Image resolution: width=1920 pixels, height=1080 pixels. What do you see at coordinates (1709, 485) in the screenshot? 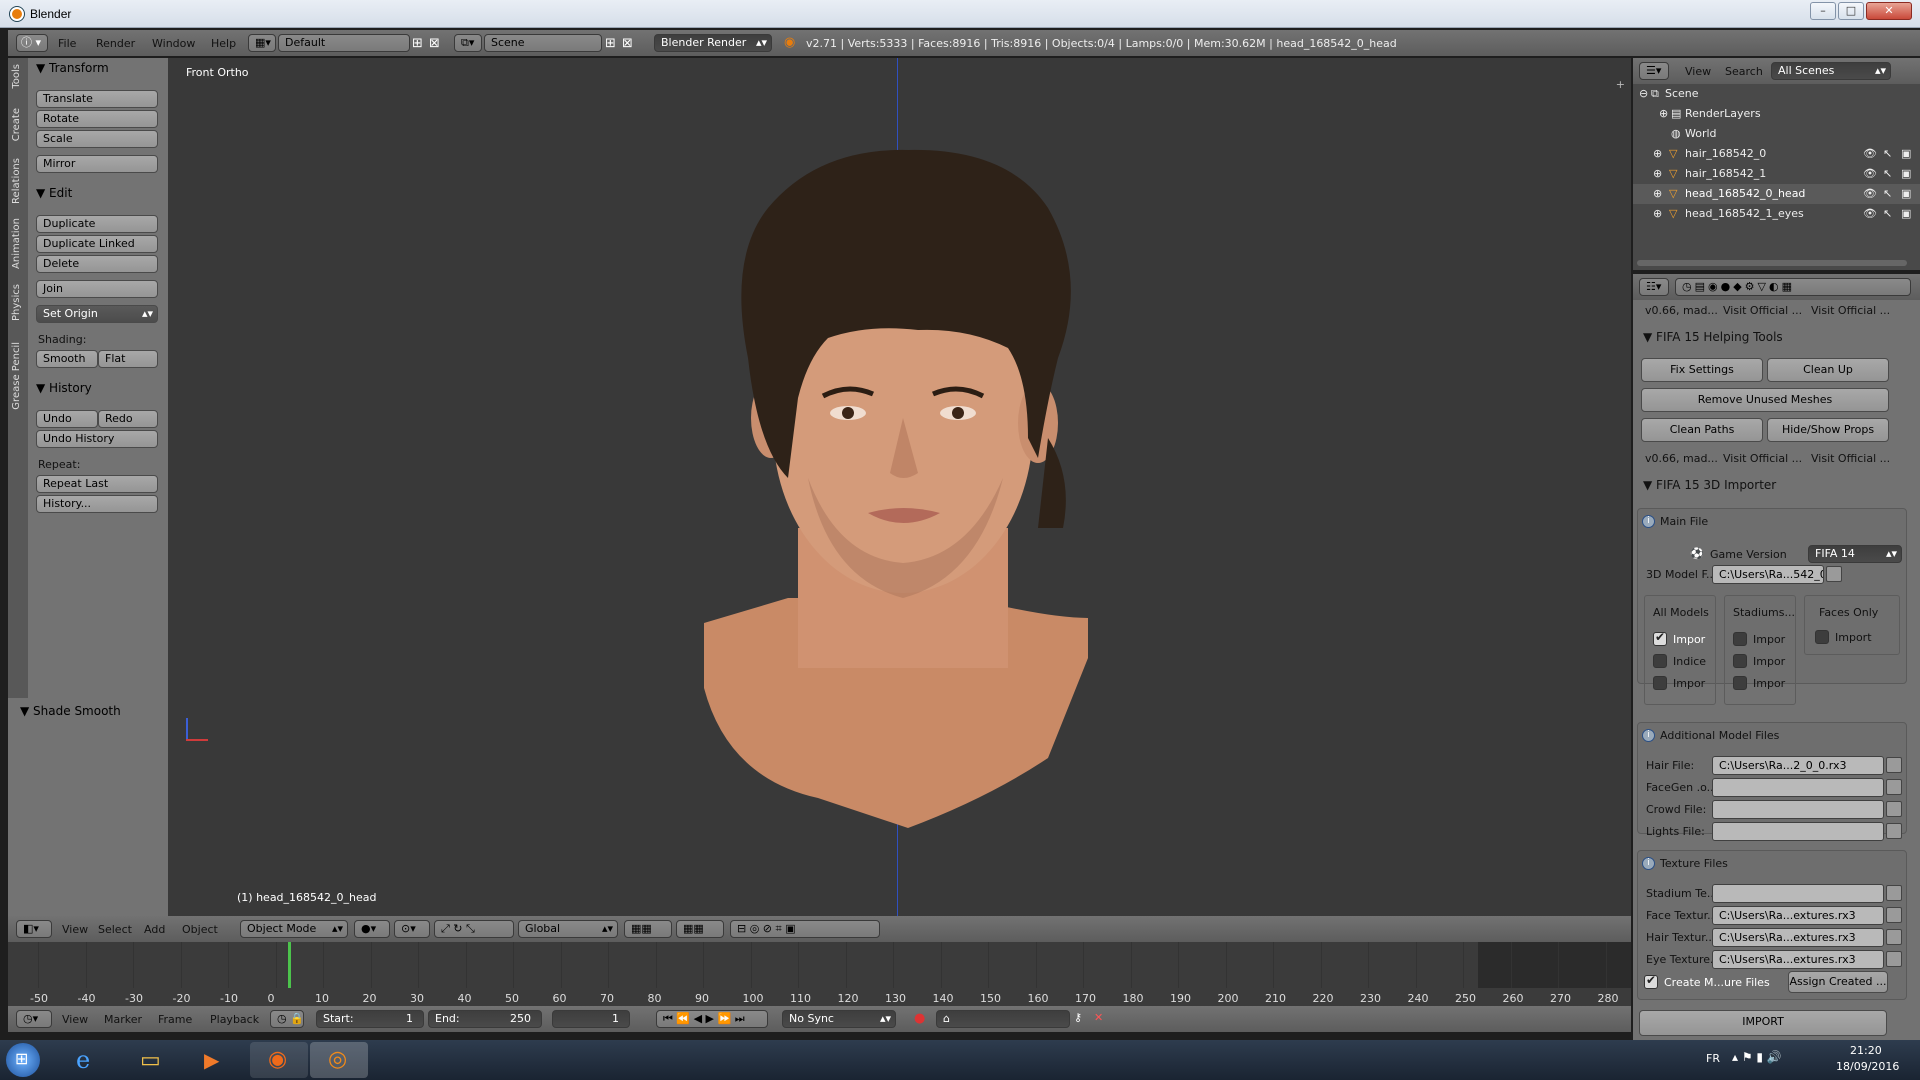
I see `importer-header: ▼ FIFA 15 3D Importer` at bounding box center [1709, 485].